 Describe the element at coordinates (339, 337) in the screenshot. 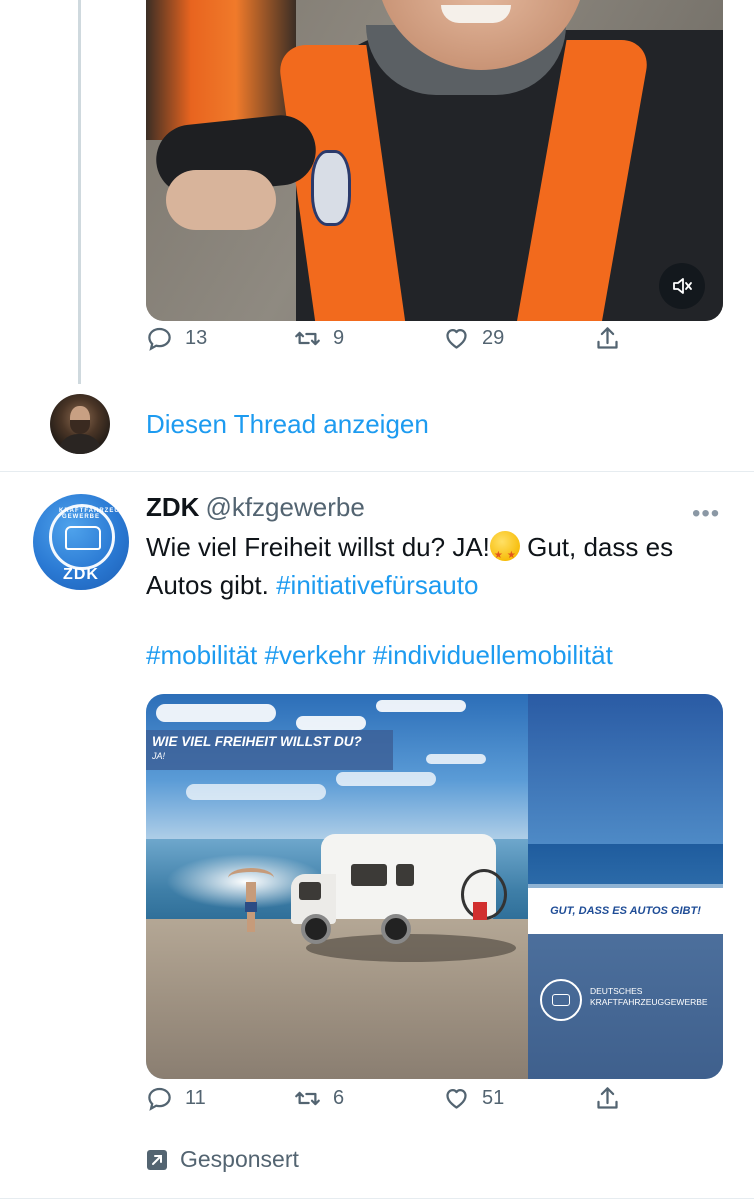

I see `retweet-count: 9` at that location.